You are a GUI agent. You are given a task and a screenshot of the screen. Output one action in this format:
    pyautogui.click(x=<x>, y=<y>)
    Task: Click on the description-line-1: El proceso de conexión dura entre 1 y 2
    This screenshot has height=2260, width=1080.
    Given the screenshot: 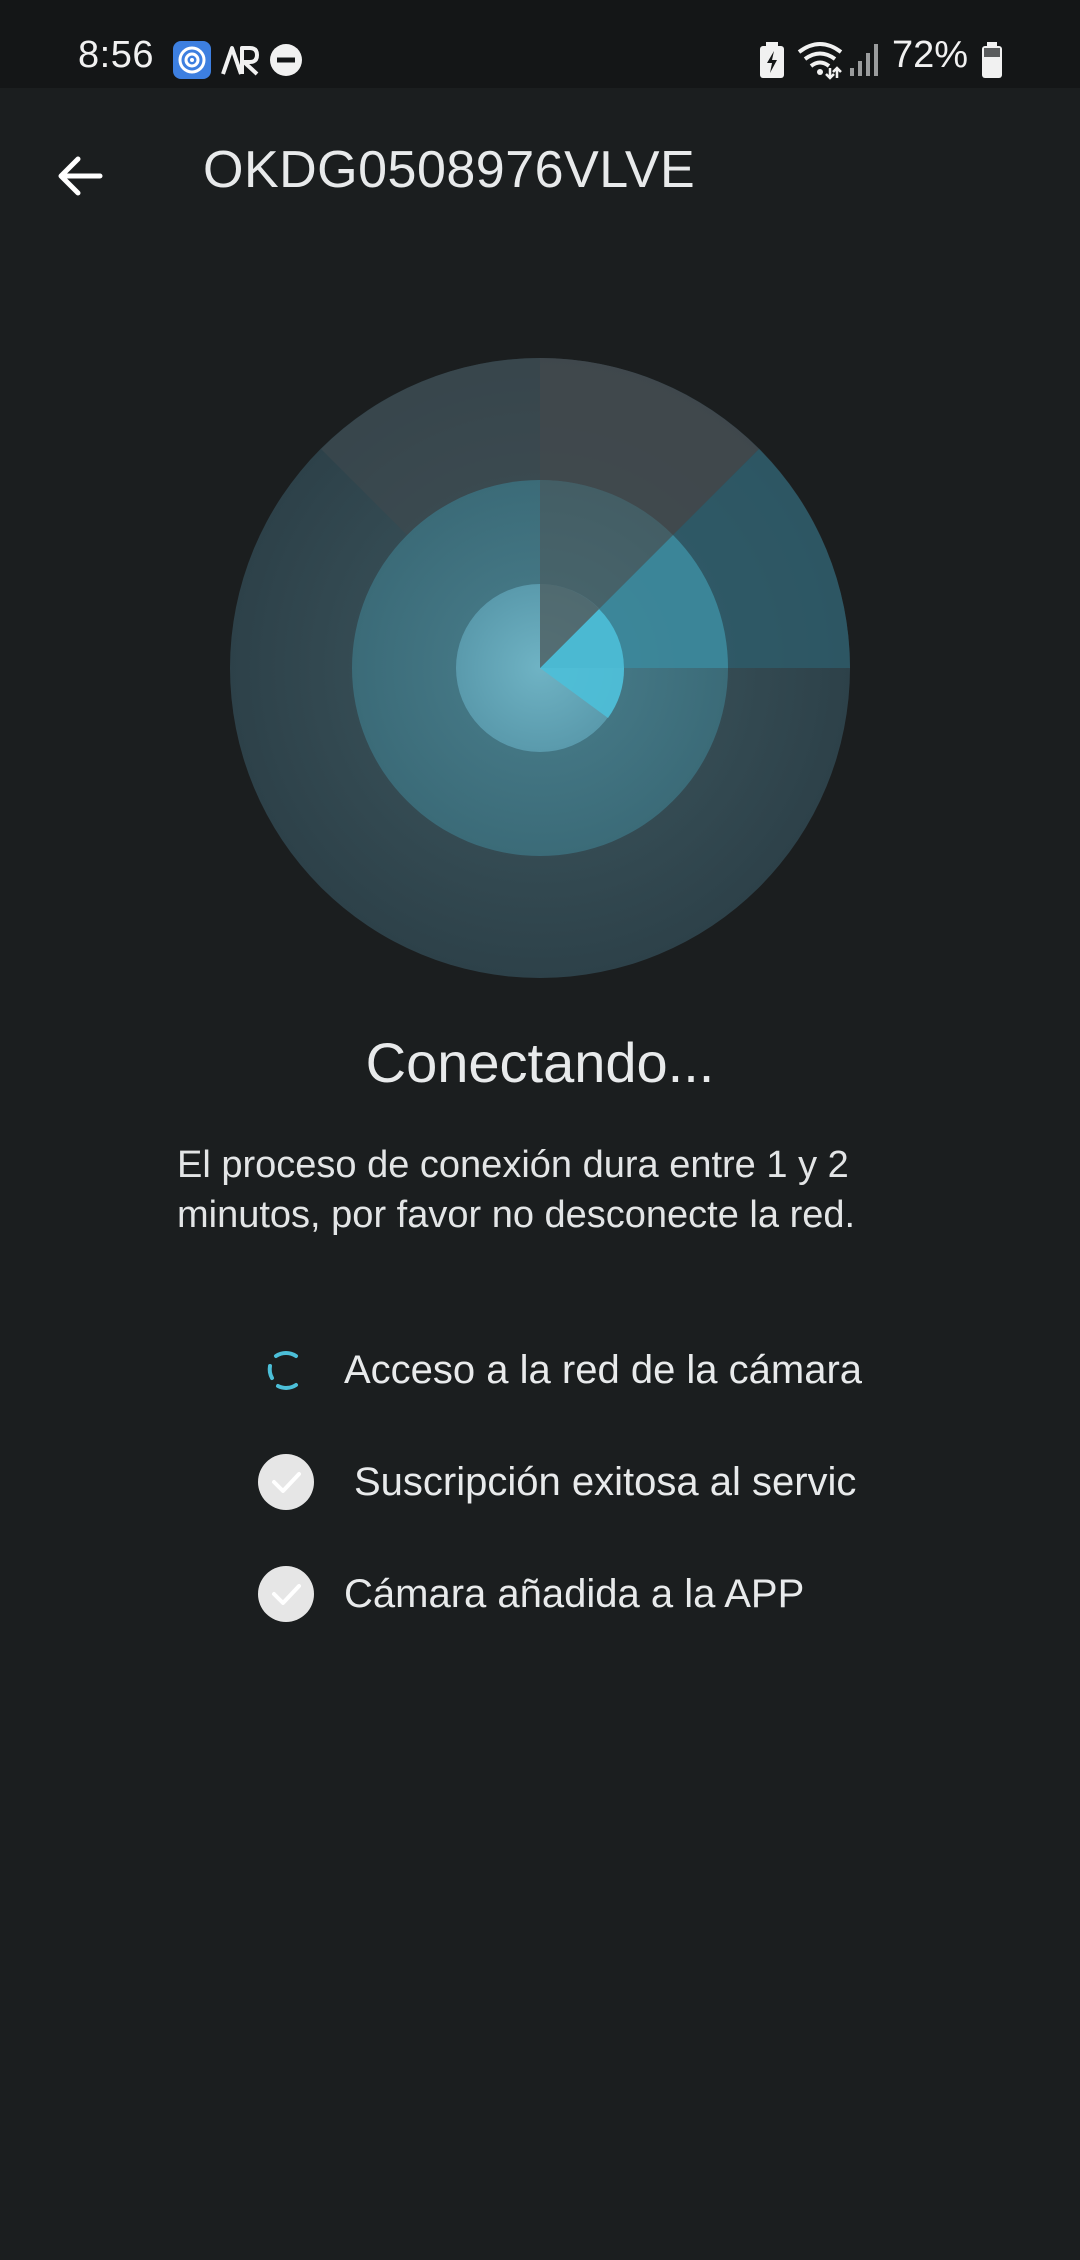 What is the action you would take?
    pyautogui.click(x=513, y=1165)
    